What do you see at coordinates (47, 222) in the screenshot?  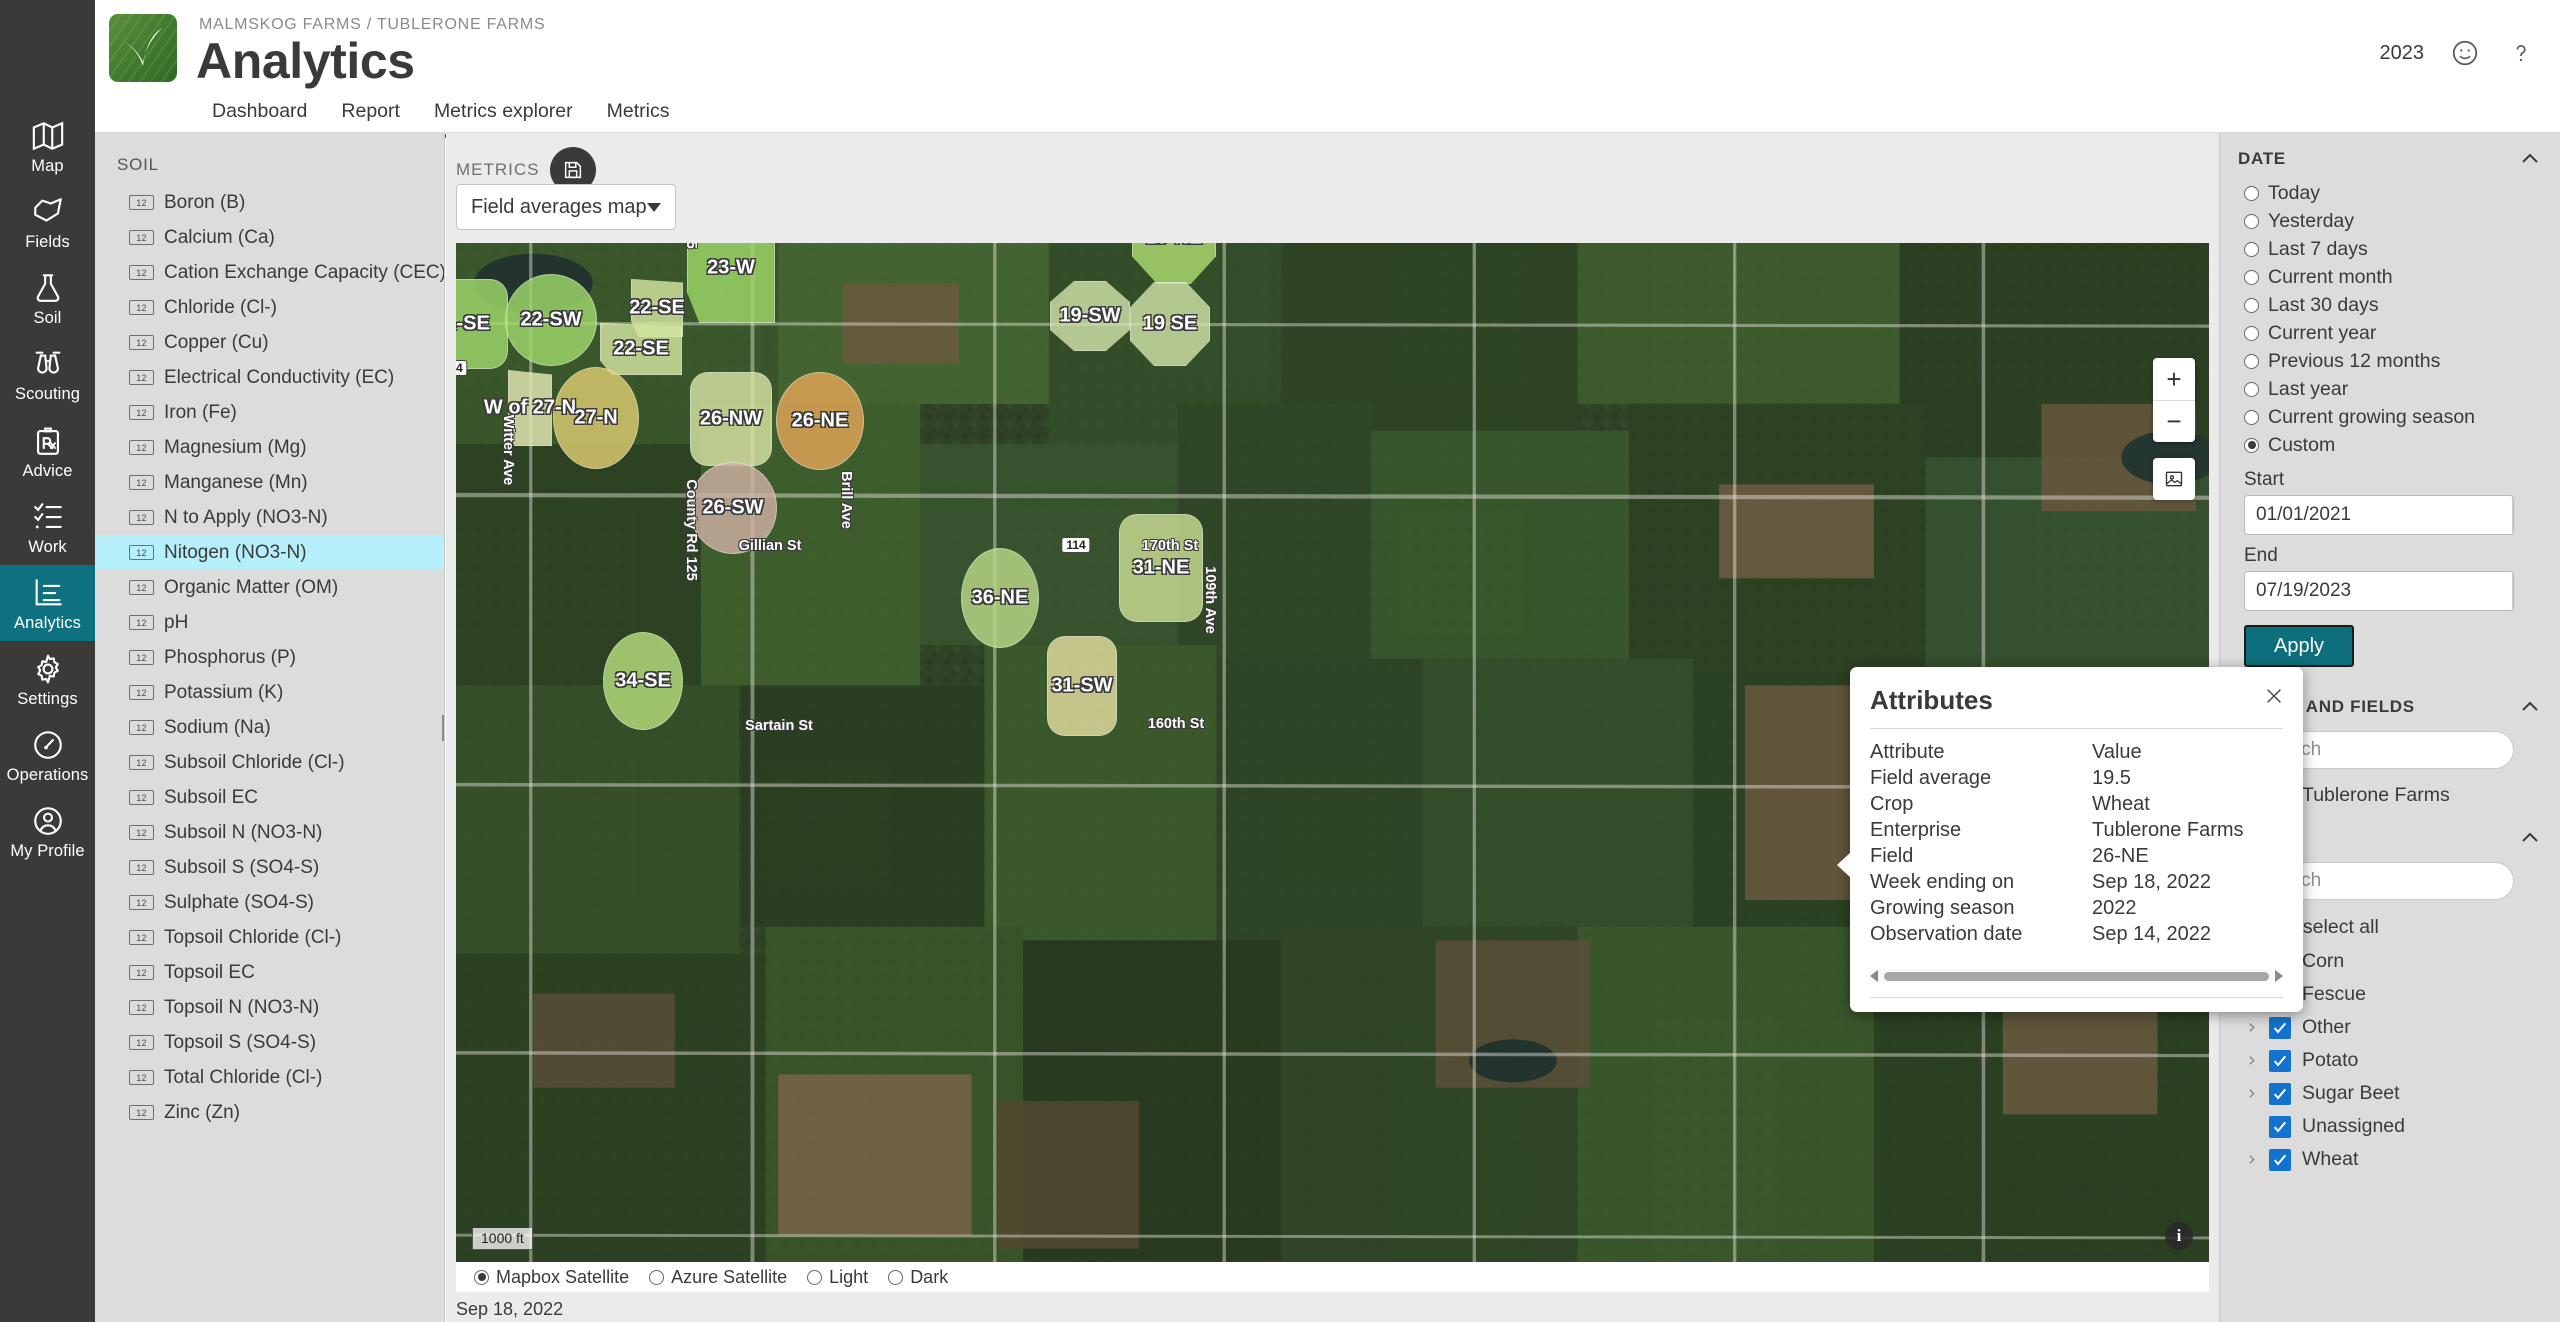 I see `nav-item-fields: Fields` at bounding box center [47, 222].